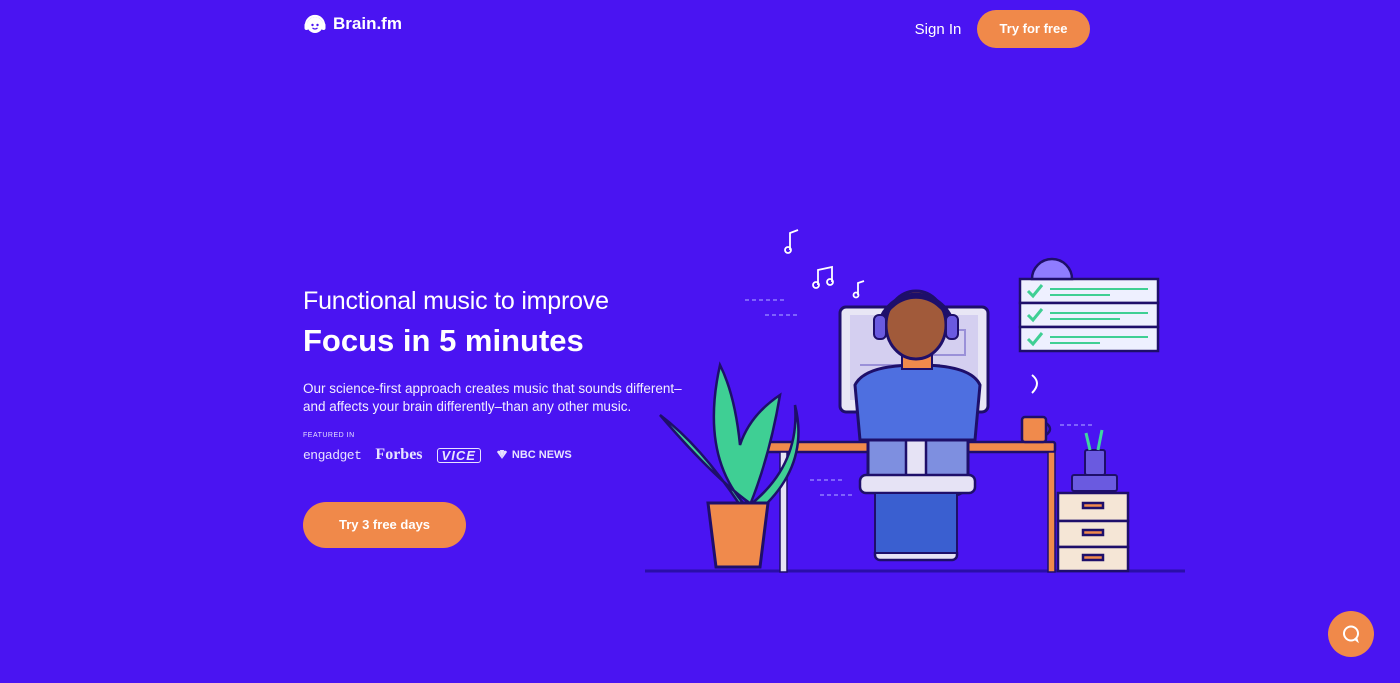  Describe the element at coordinates (501, 454) in the screenshot. I see `peacock-icon` at that location.